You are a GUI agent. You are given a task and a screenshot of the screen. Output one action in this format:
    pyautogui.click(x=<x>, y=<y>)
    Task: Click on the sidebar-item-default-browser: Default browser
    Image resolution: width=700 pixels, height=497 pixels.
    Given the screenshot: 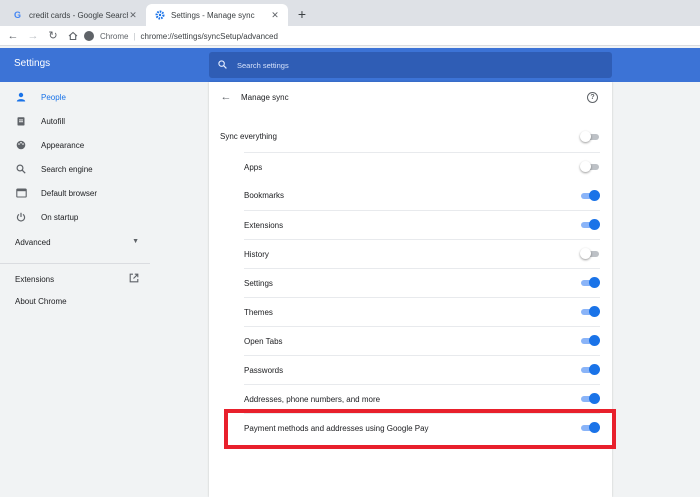 What is the action you would take?
    pyautogui.click(x=75, y=193)
    